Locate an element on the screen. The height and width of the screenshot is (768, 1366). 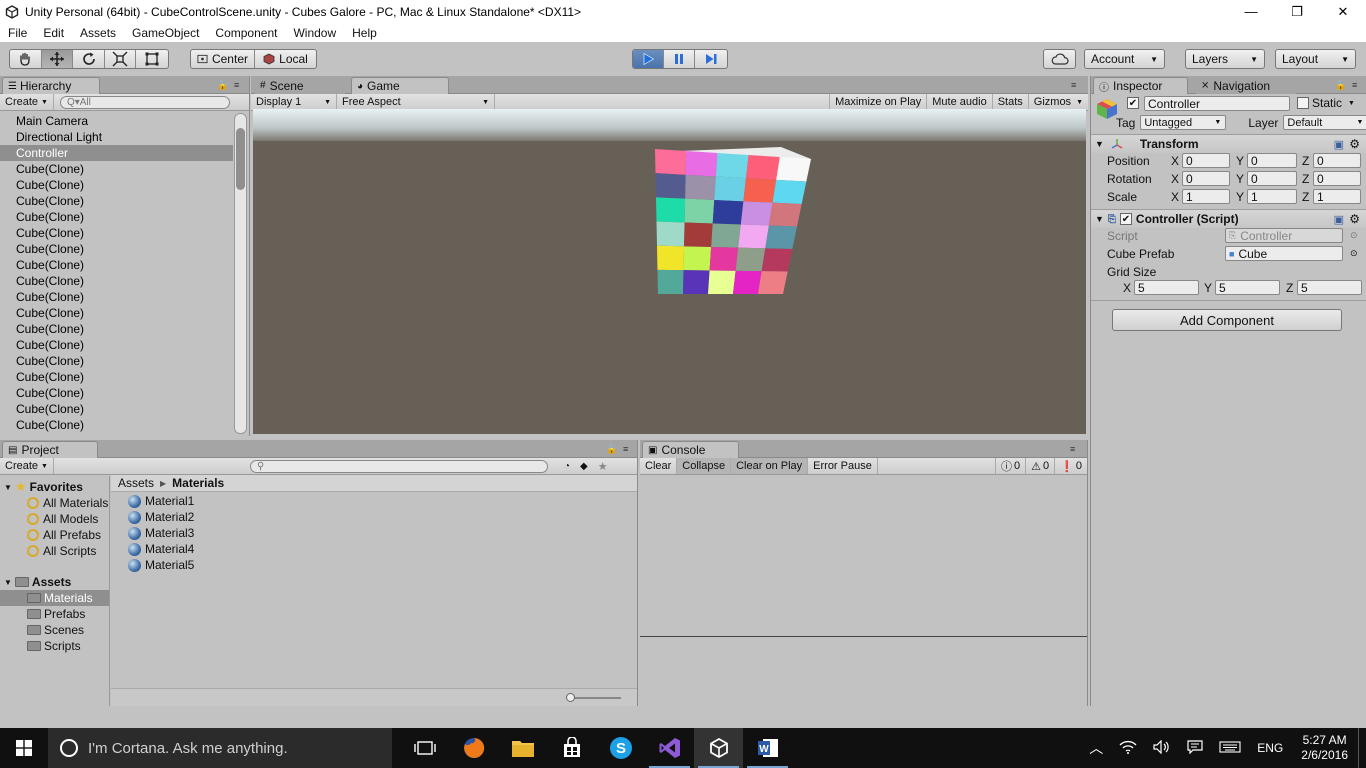
material-item: Material5 is located at coordinates (161, 565).